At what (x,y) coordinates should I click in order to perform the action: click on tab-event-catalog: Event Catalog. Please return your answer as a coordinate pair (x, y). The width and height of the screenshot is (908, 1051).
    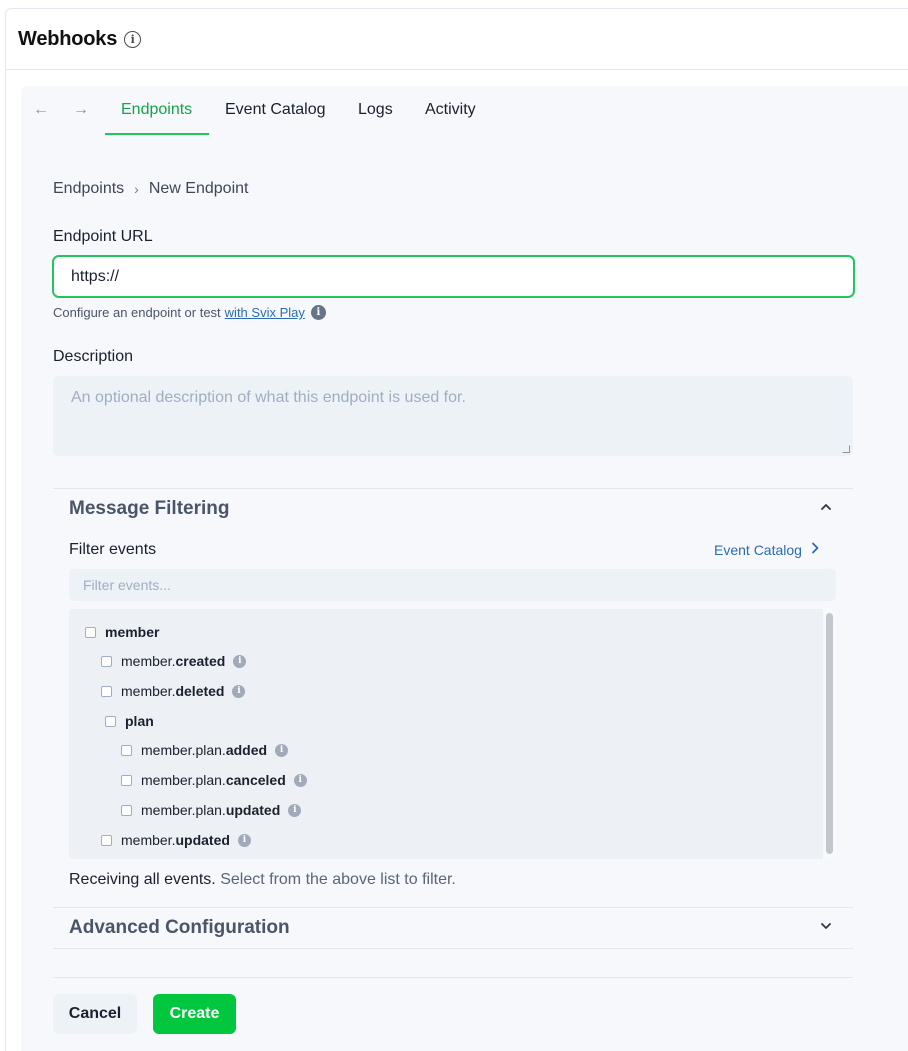
    Looking at the image, I should click on (275, 110).